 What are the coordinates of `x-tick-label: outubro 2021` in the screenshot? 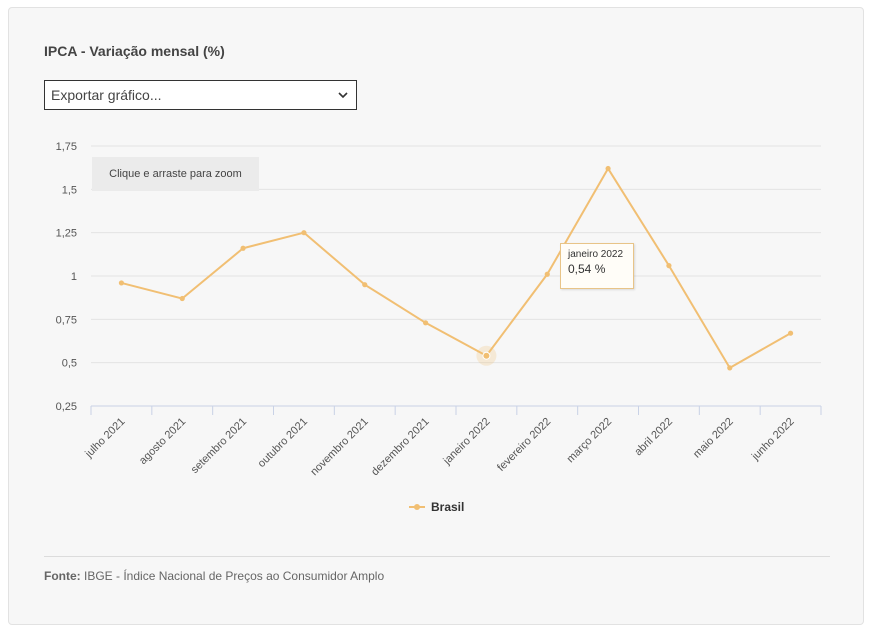 It's located at (283, 443).